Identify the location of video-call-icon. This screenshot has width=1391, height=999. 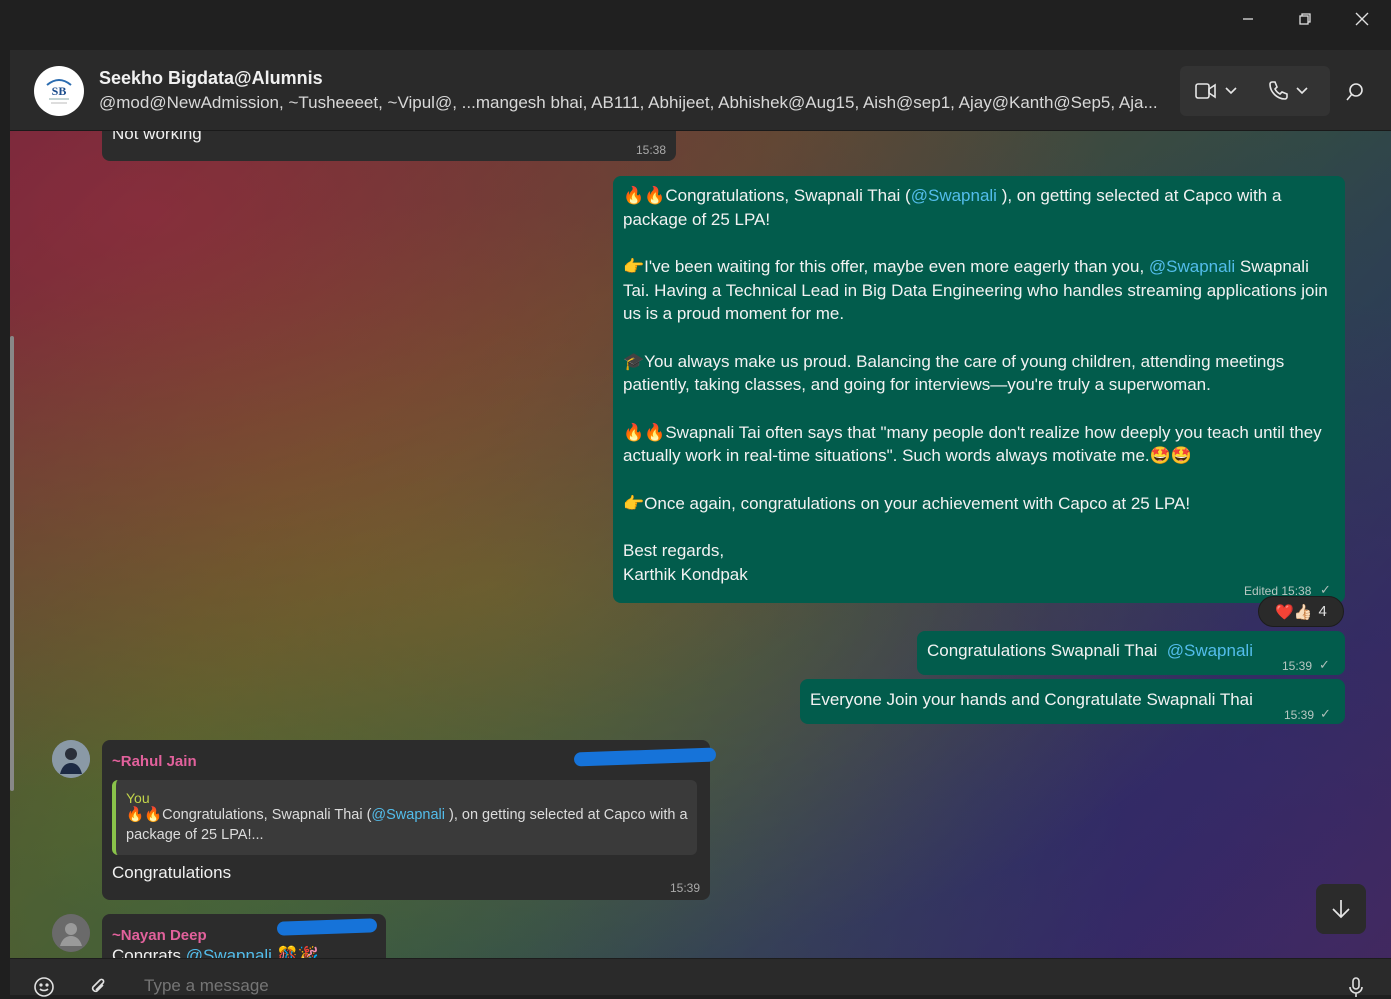
(1205, 91).